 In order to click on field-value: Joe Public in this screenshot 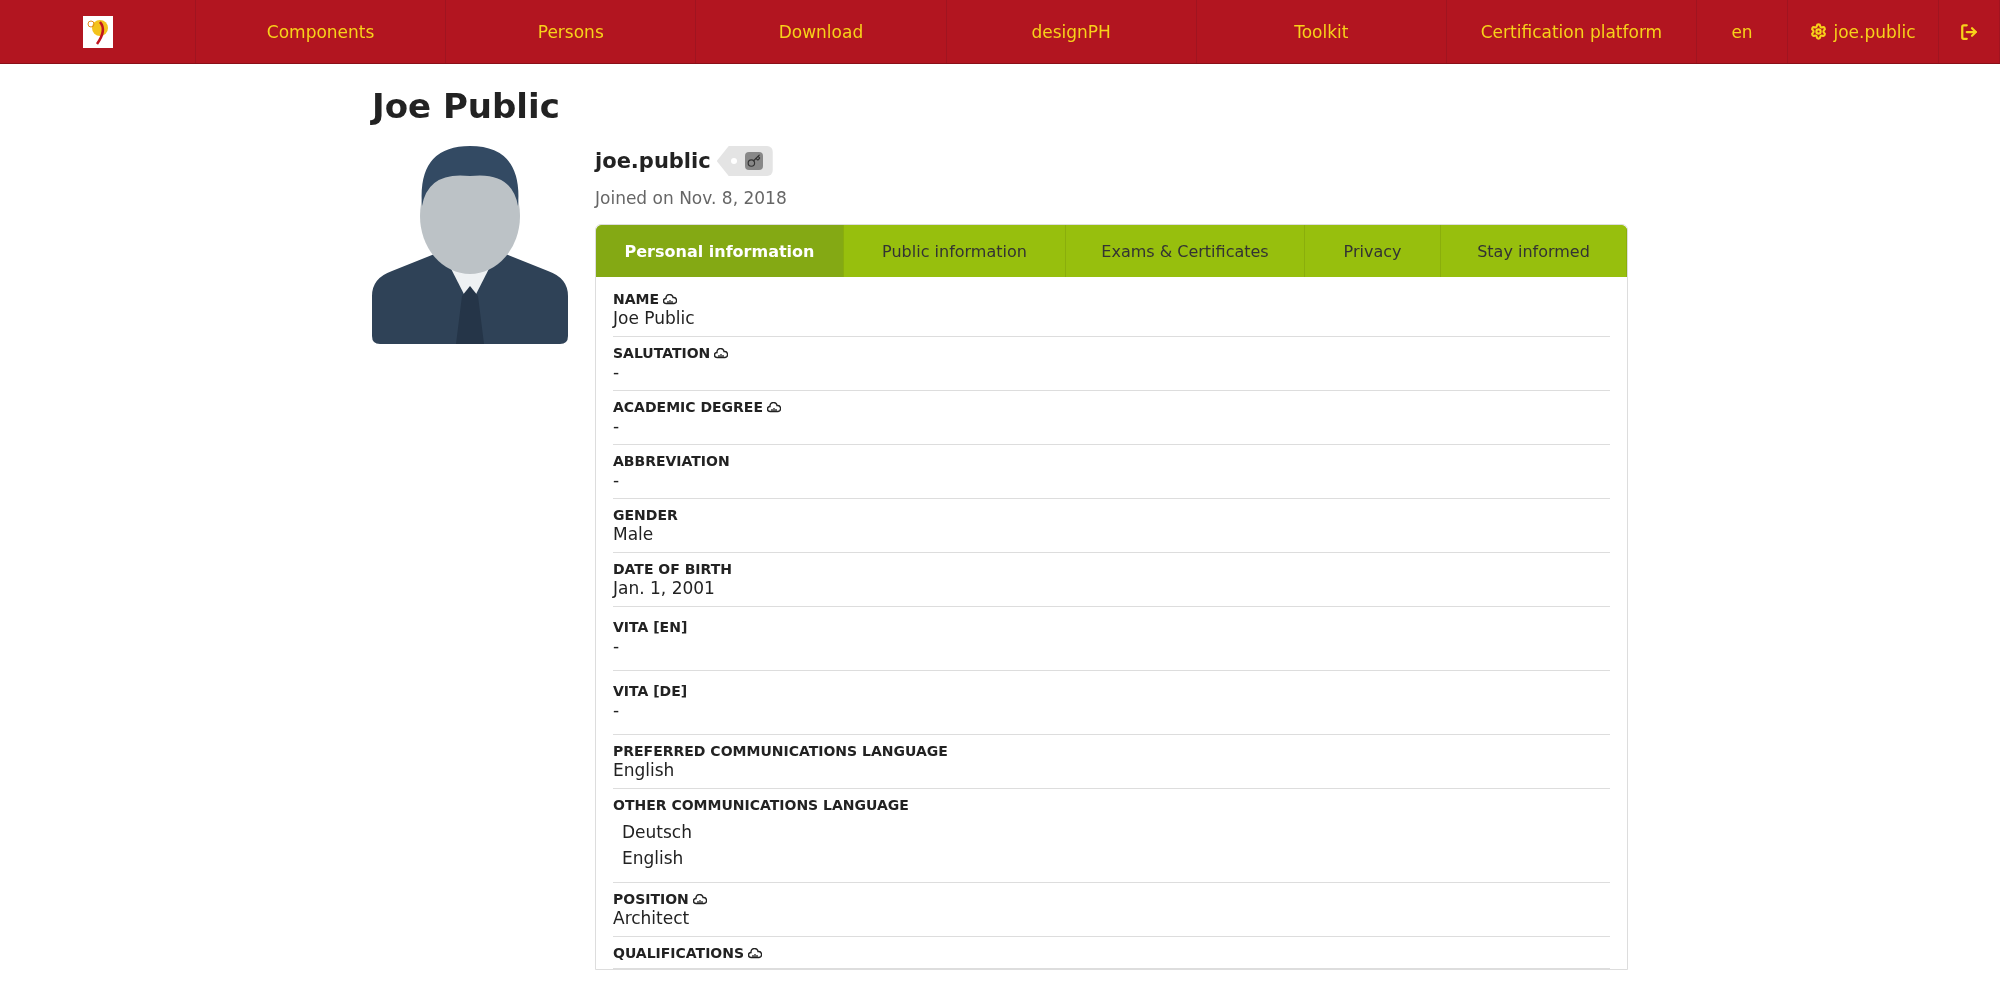, I will do `click(654, 318)`.